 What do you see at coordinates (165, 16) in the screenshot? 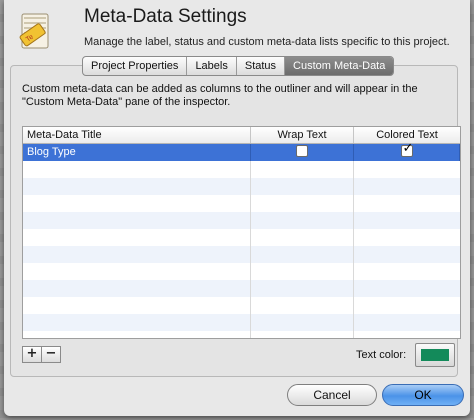
I see `dialog-title: Meta-Data Settings` at bounding box center [165, 16].